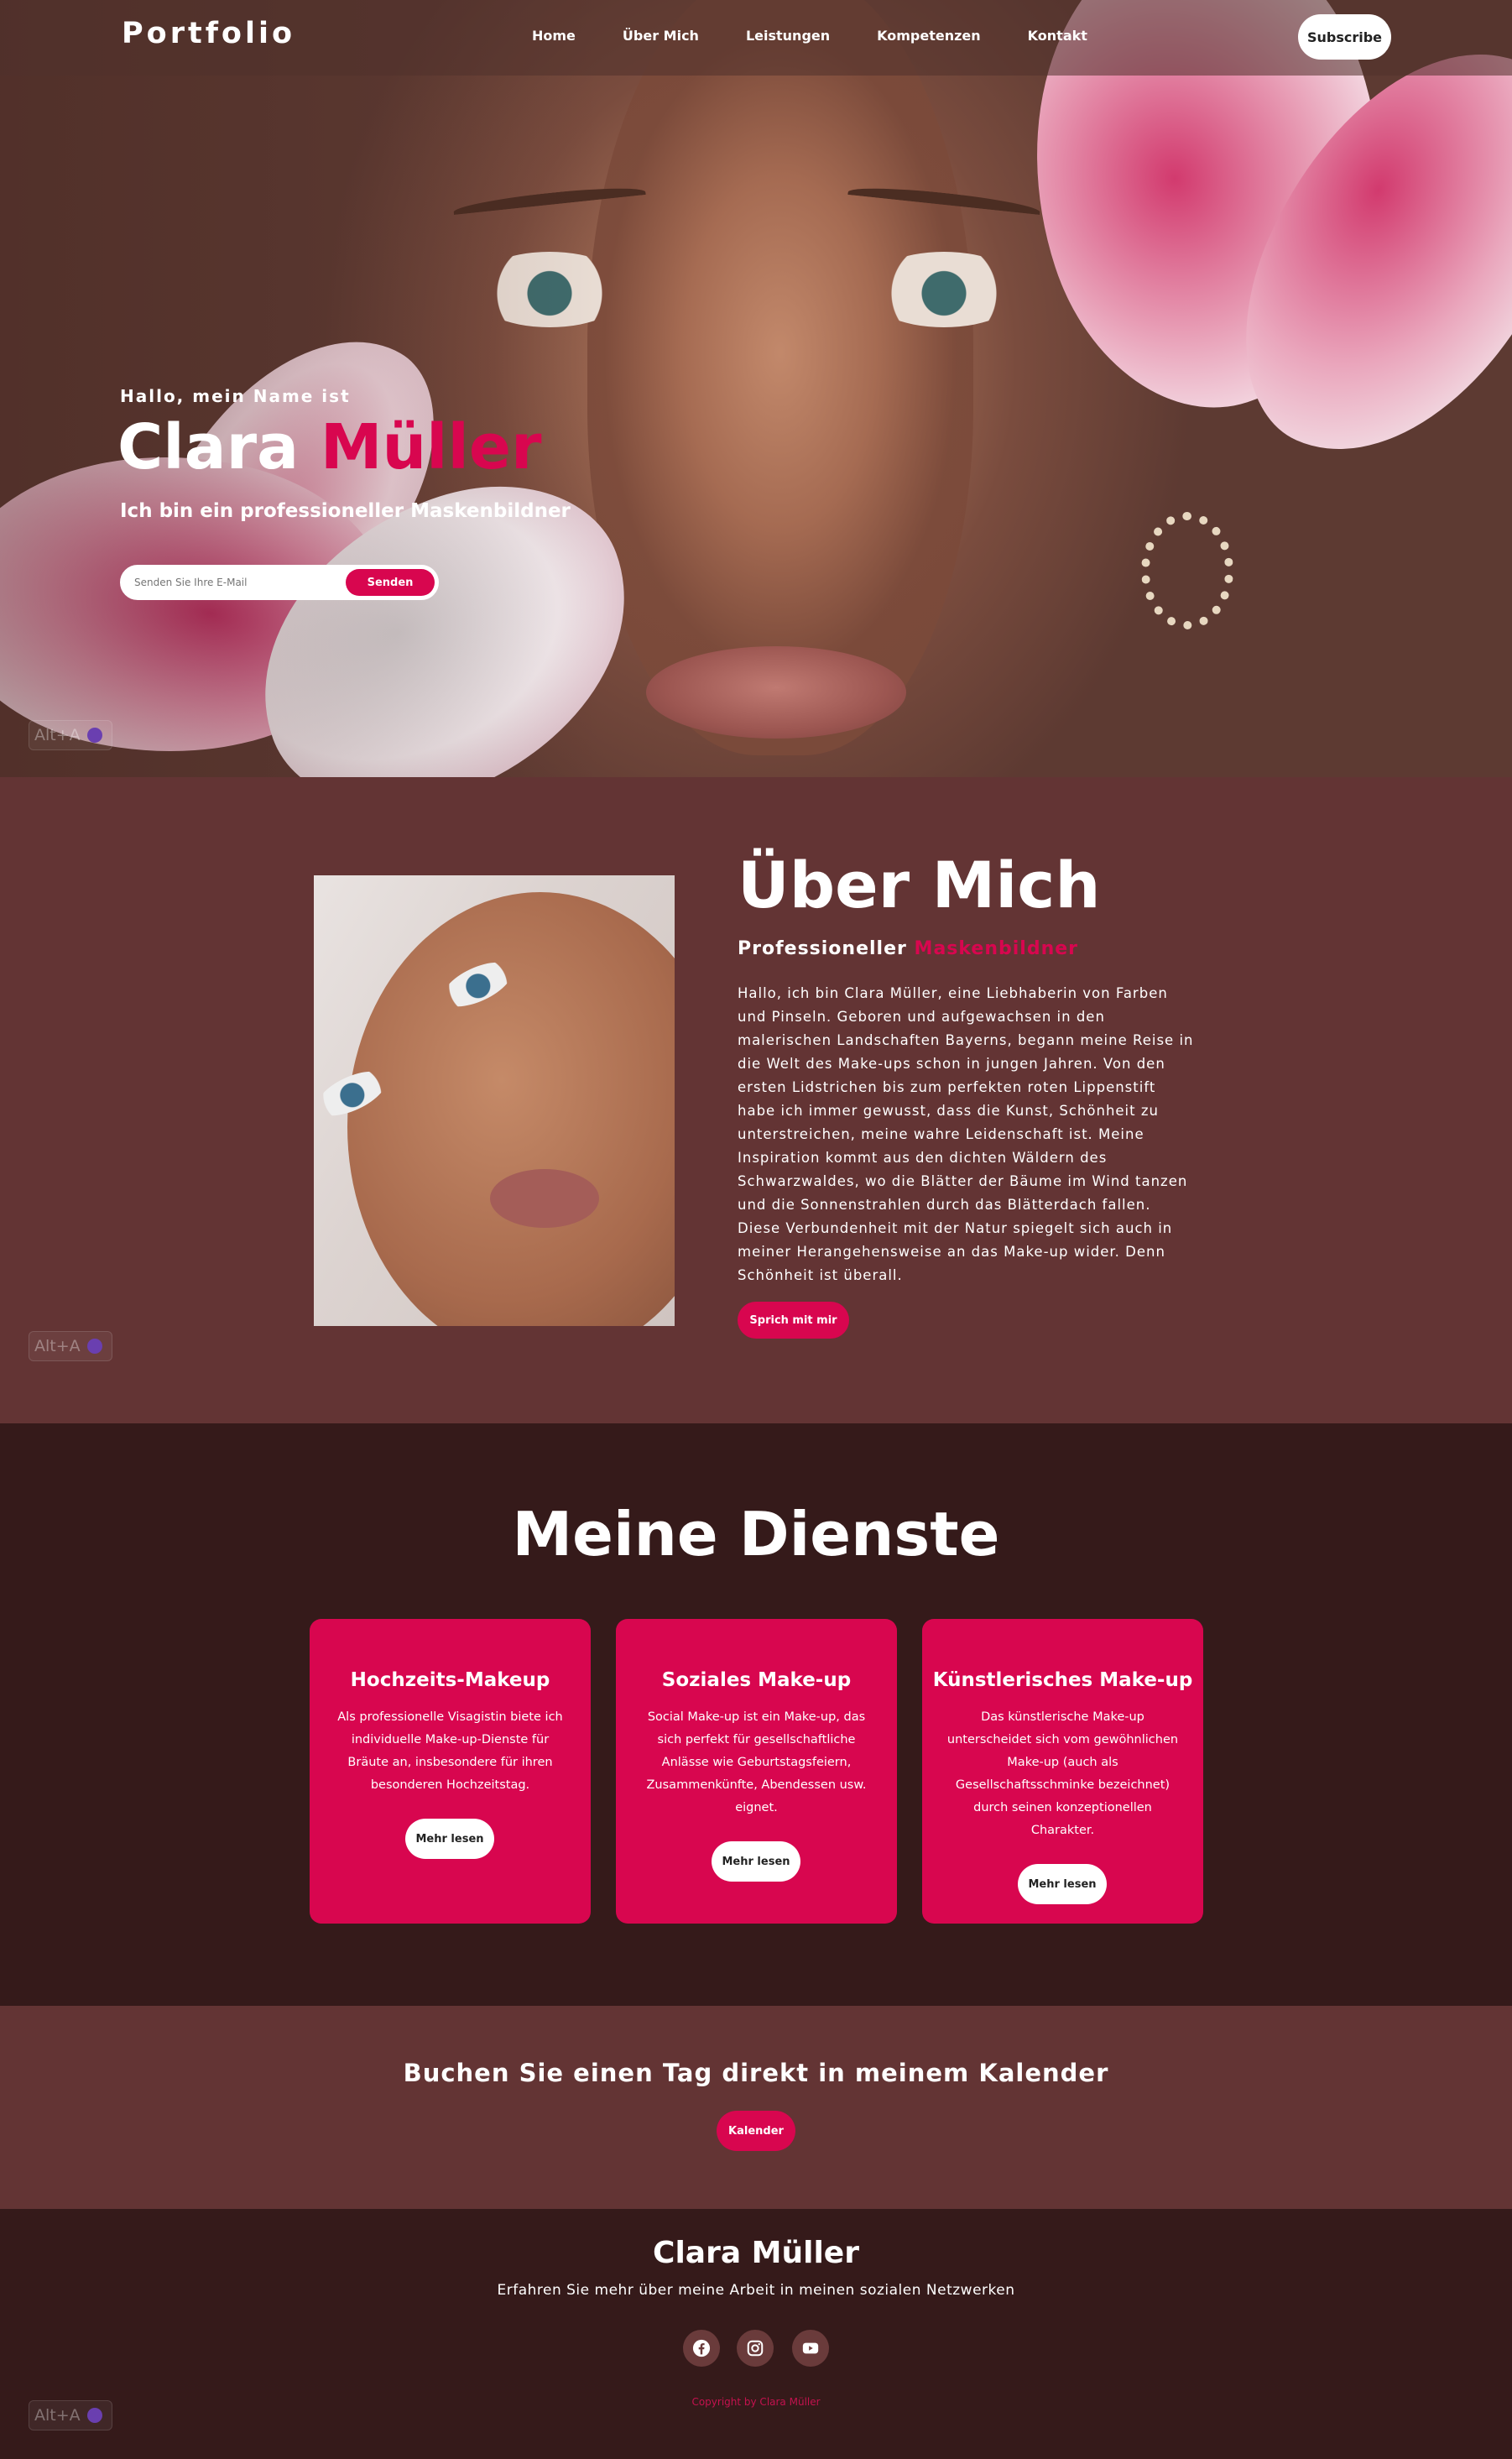 This screenshot has height=2459, width=1512. Describe the element at coordinates (823, 948) in the screenshot. I see `about-subtitle-plain: Professioneller` at that location.